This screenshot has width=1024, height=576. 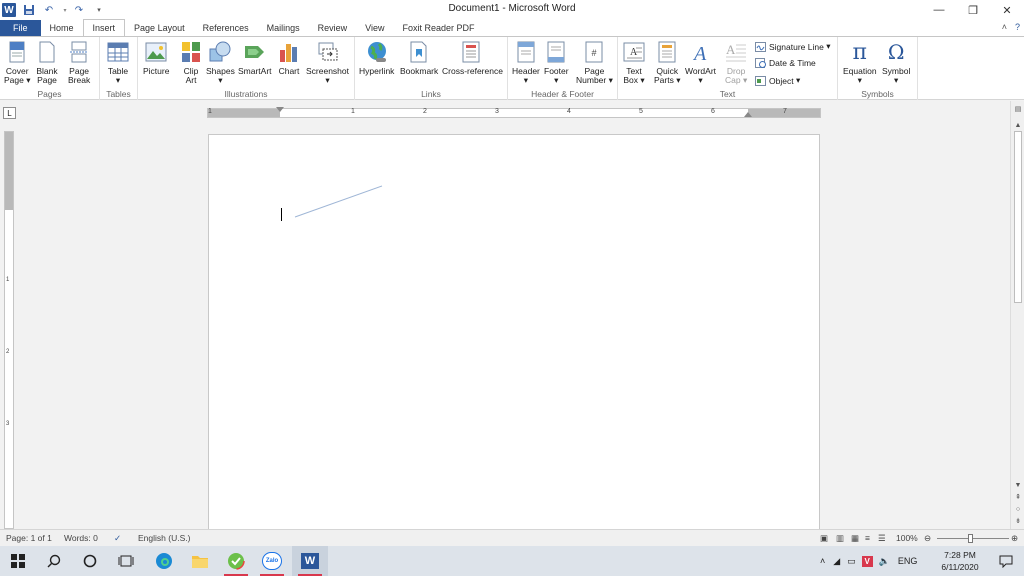 What do you see at coordinates (1017, 109) in the screenshot?
I see `ruler-toggle-icon: ▤` at bounding box center [1017, 109].